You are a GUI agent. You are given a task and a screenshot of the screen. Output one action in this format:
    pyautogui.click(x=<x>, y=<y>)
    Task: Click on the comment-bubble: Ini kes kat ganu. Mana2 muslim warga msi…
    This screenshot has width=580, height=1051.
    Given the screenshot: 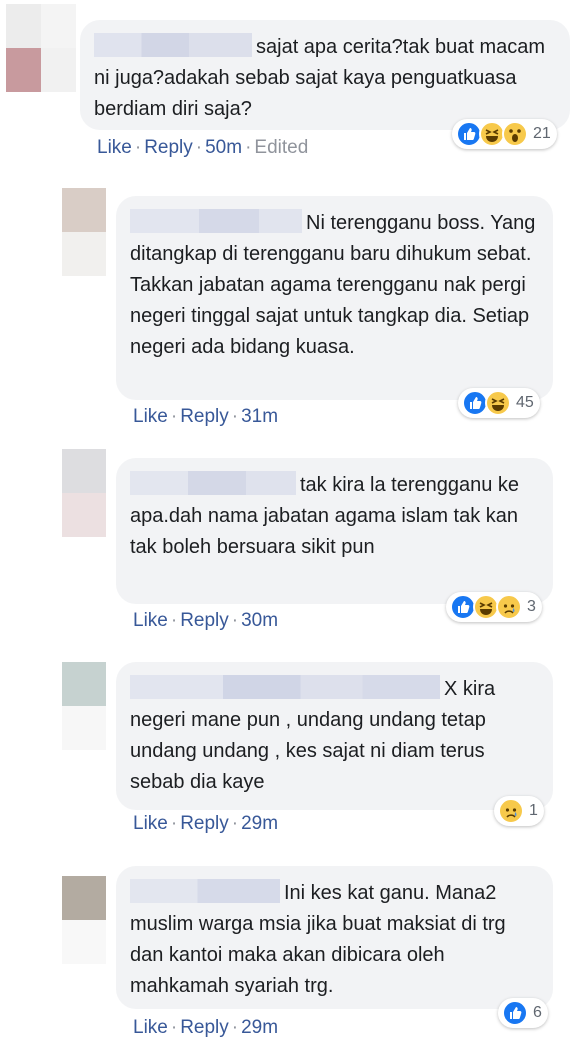 What is the action you would take?
    pyautogui.click(x=334, y=937)
    